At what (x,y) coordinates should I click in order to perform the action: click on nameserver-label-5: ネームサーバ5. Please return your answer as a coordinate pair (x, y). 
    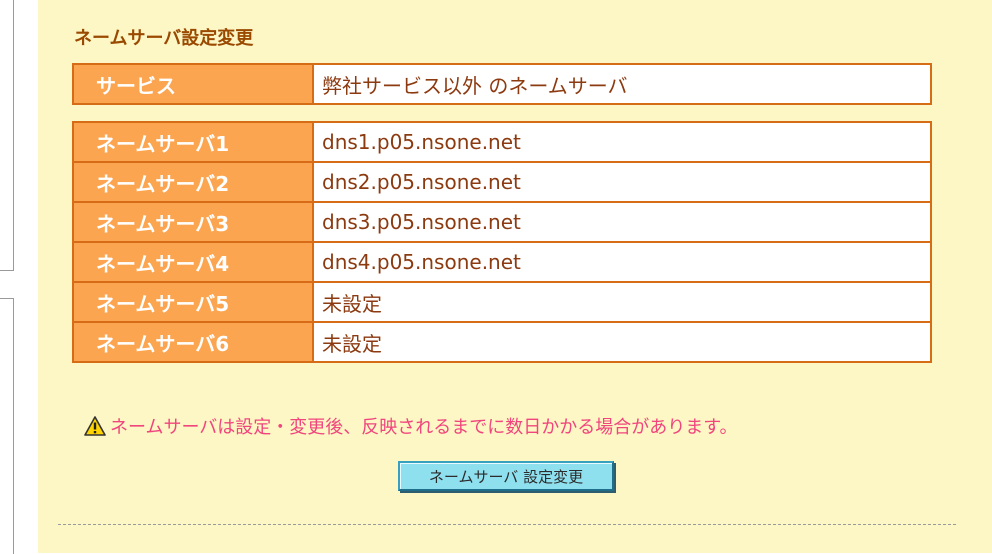
    Looking at the image, I should click on (193, 302).